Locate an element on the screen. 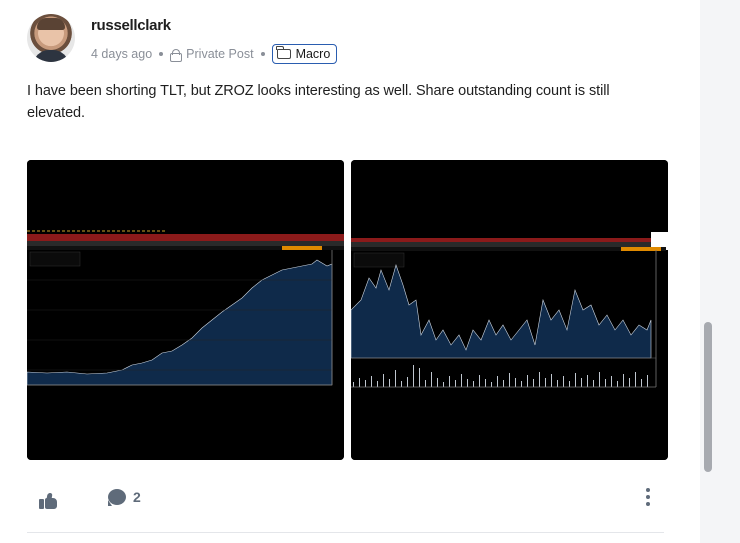  scrollbar-thumb is located at coordinates (708, 397).